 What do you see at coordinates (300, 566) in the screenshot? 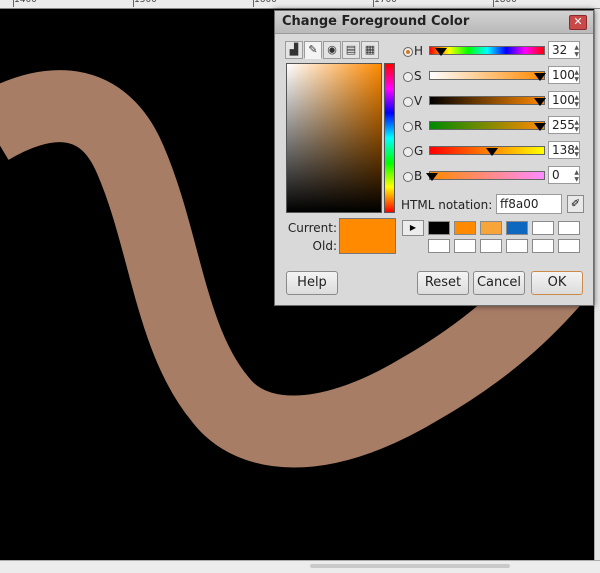
I see `horizontal-scrollbar` at bounding box center [300, 566].